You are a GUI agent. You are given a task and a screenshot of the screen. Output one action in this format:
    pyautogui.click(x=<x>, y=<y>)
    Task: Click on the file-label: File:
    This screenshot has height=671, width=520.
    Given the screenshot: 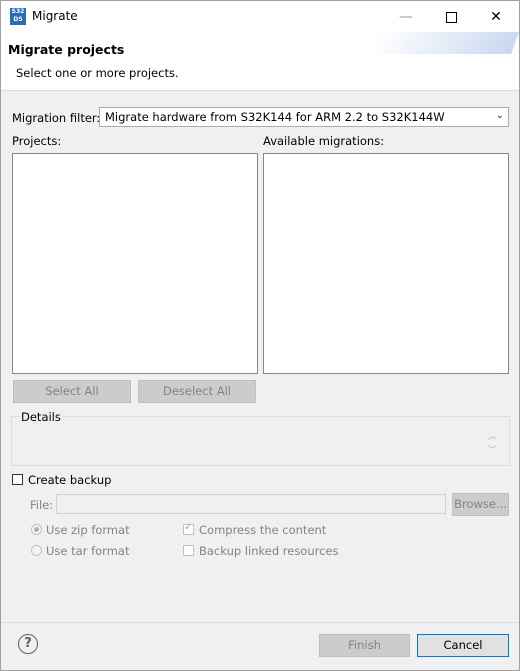 What is the action you would take?
    pyautogui.click(x=42, y=505)
    